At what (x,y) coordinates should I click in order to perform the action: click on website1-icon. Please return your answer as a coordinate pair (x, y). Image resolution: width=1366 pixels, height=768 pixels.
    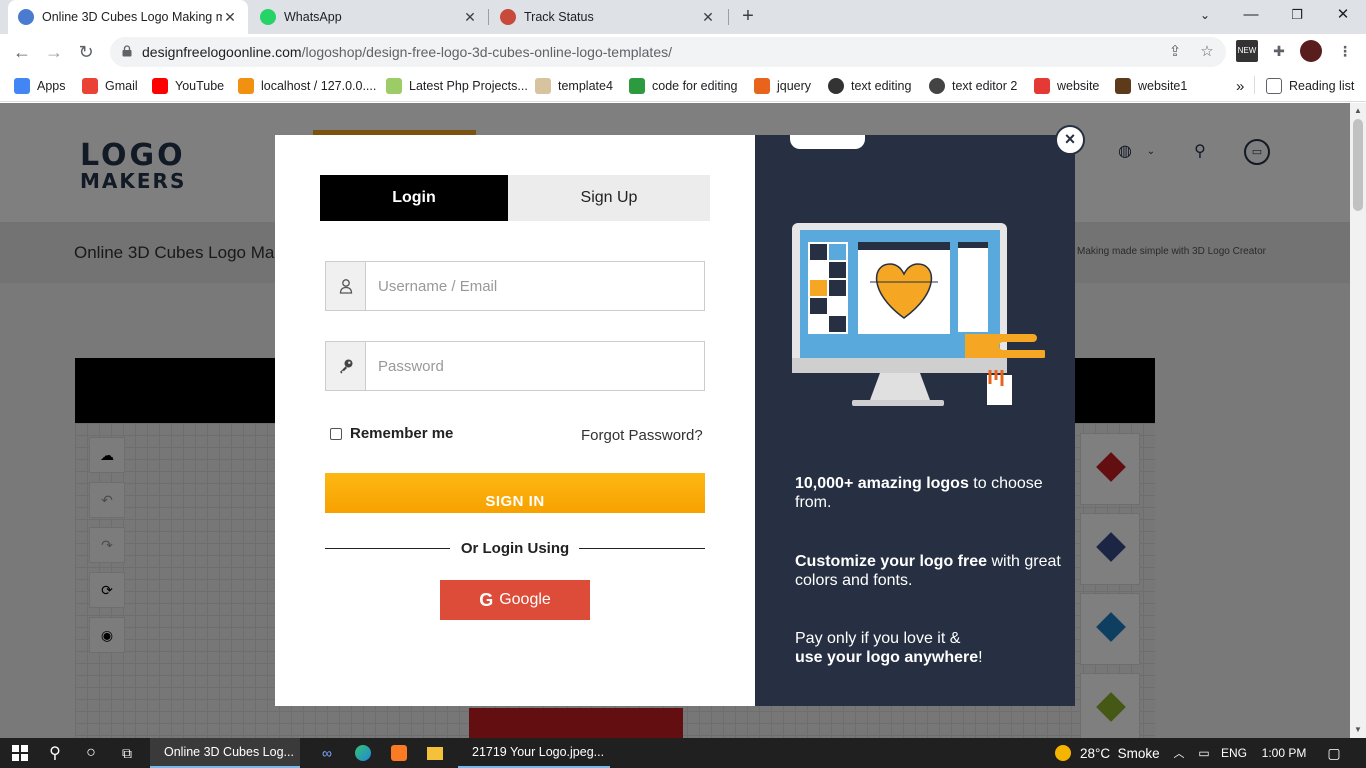
    Looking at the image, I should click on (1123, 86).